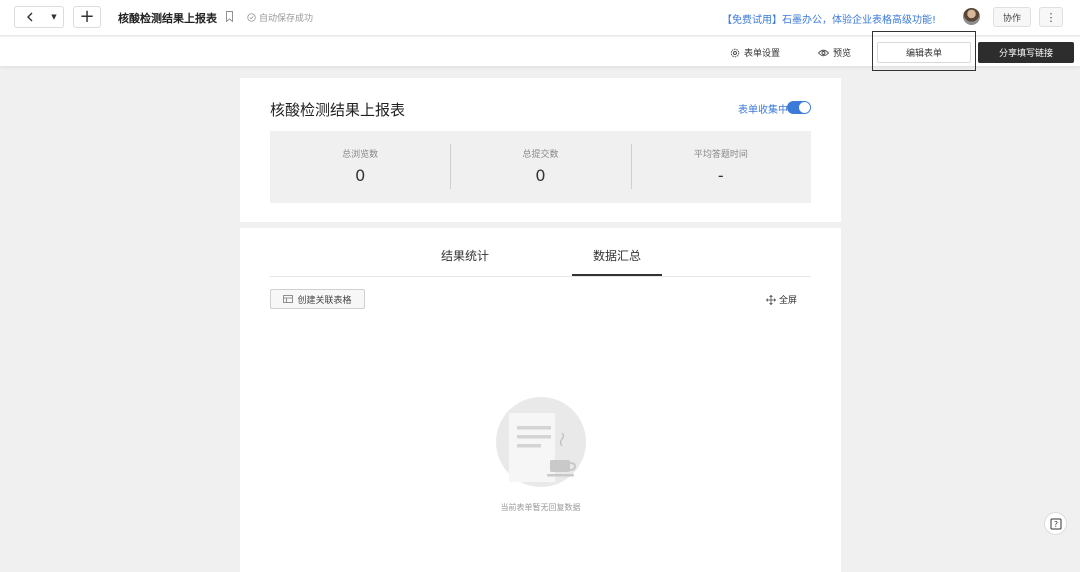 The width and height of the screenshot is (1080, 572). What do you see at coordinates (617, 275) in the screenshot?
I see `active-tab-underline` at bounding box center [617, 275].